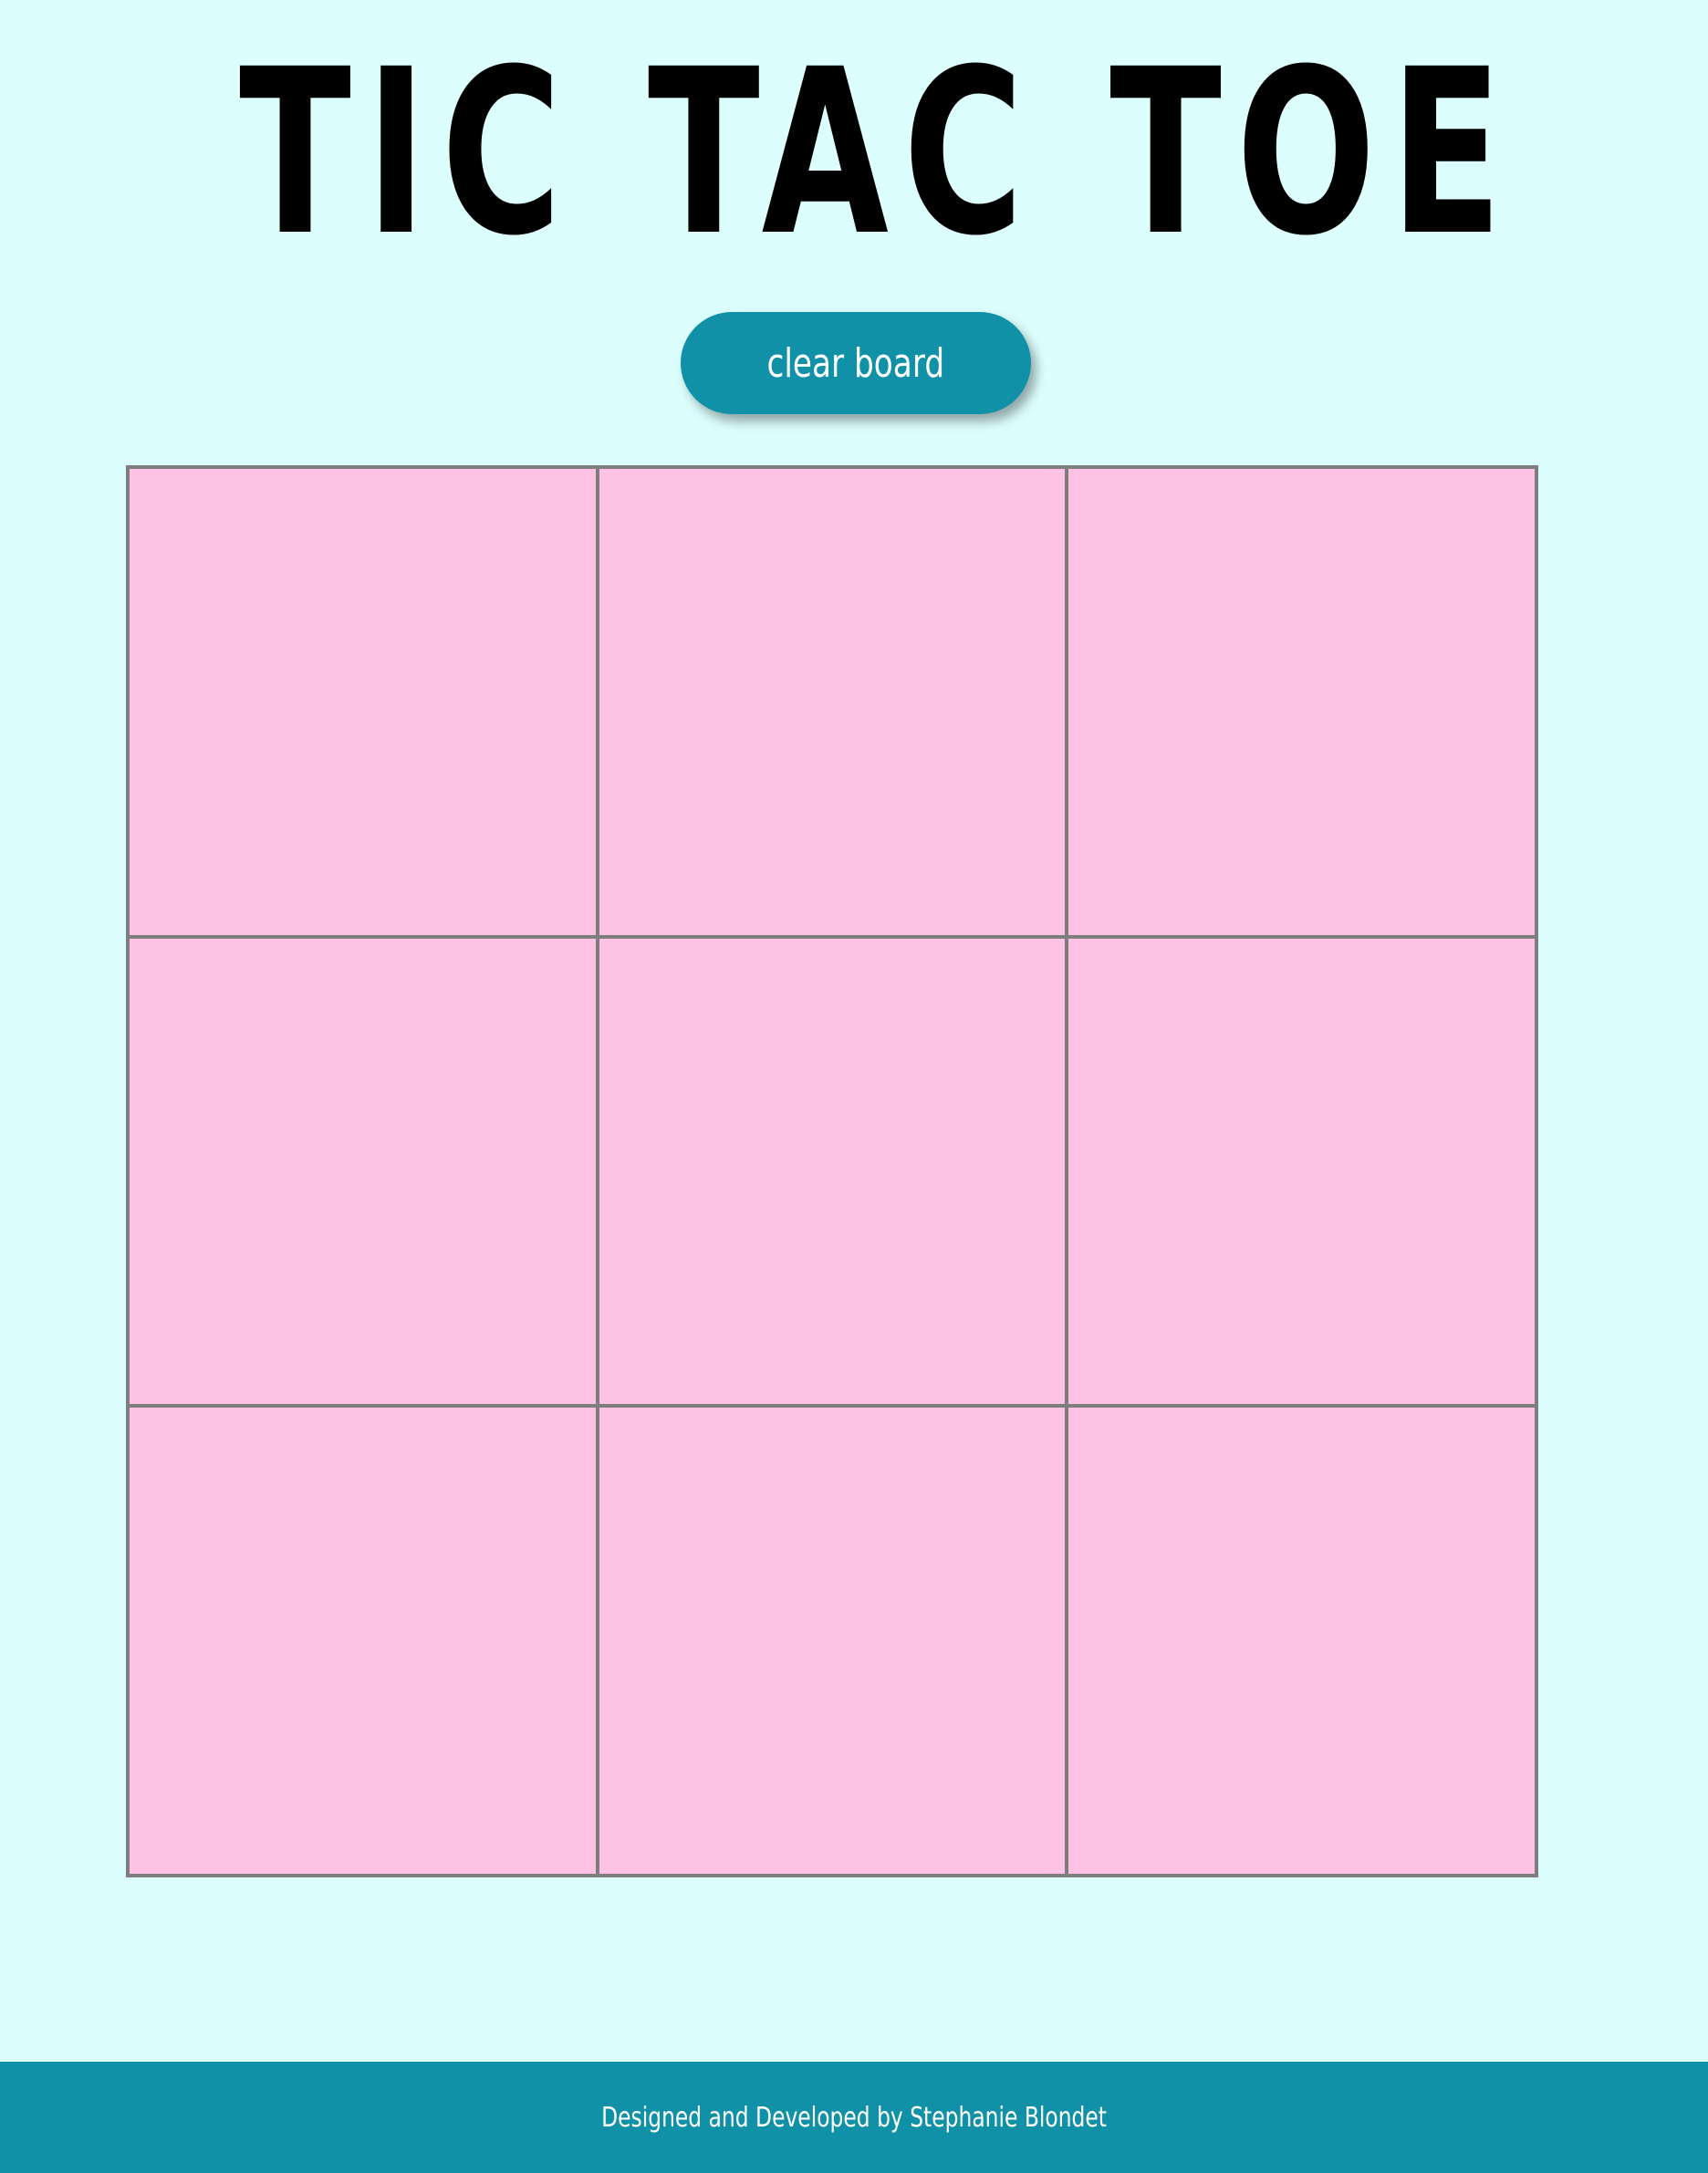 This screenshot has width=1708, height=2173. I want to click on page-title: TIC TAC TOE, so click(878, 153).